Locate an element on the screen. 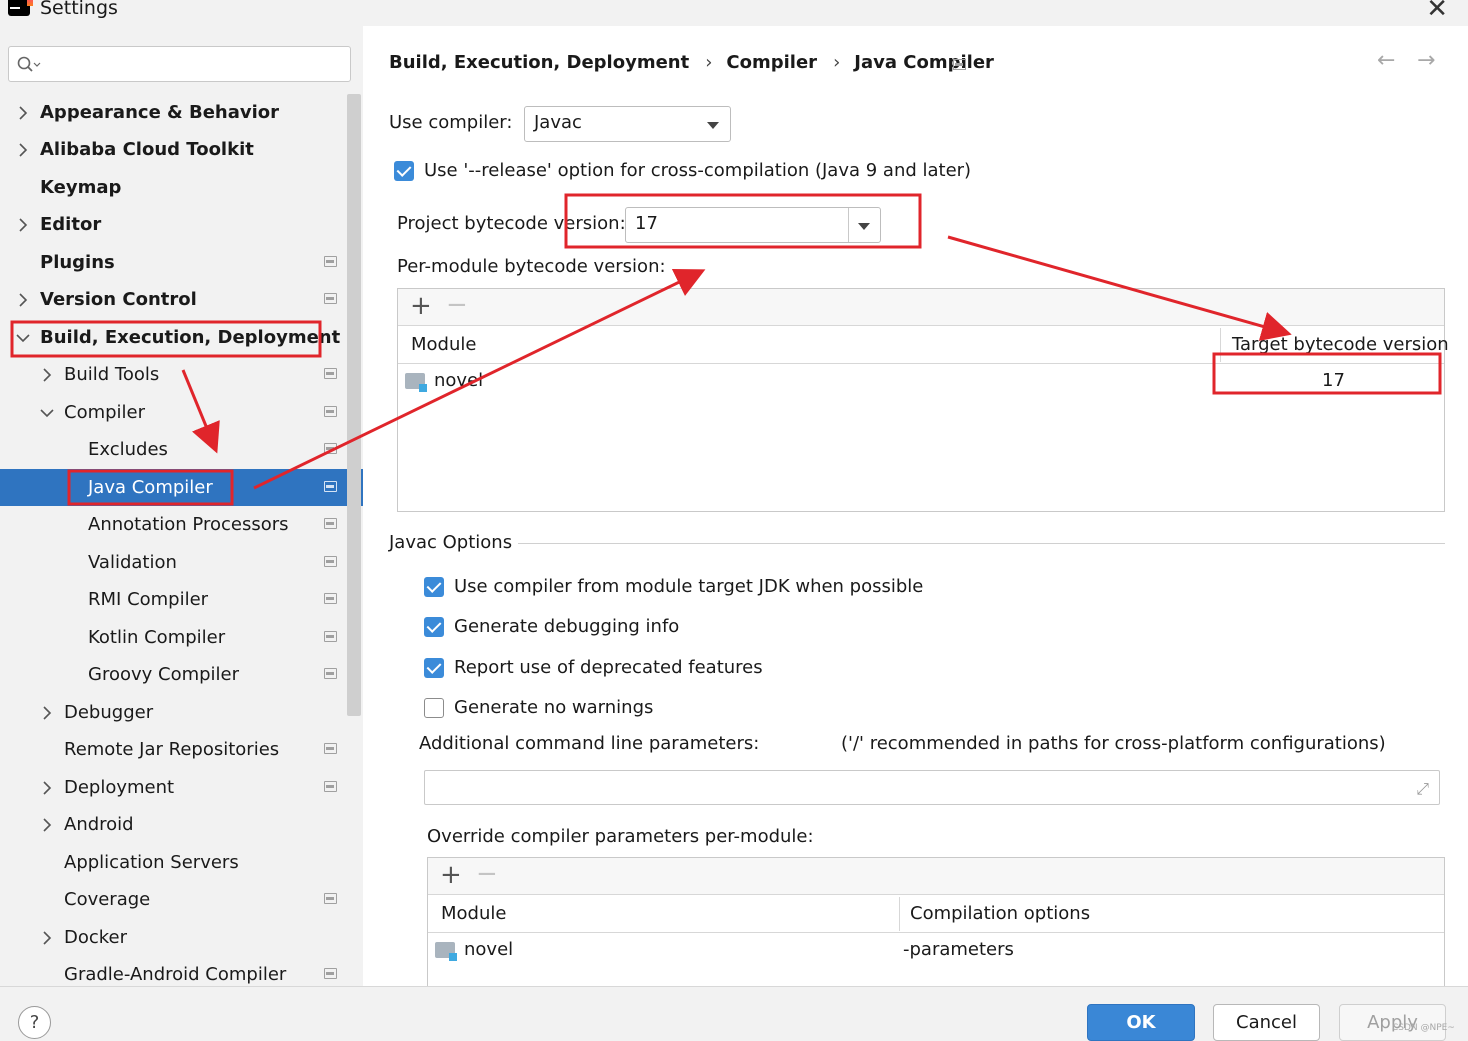 Image resolution: width=1468 pixels, height=1041 pixels. breadcrumb-item: Build, Execution, Deployment is located at coordinates (539, 62).